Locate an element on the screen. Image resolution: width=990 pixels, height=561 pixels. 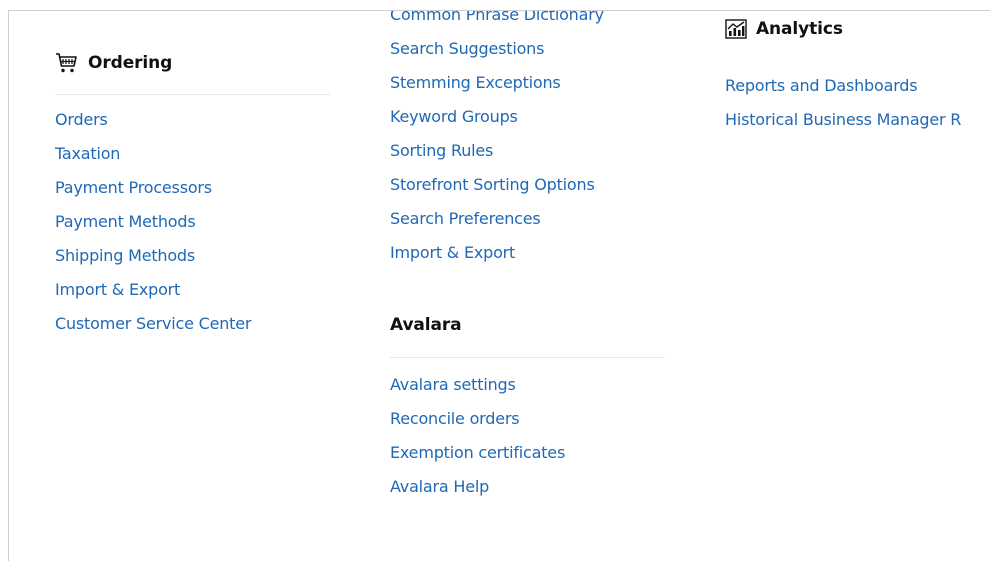
avalara-help-link: Avalara Help is located at coordinates (439, 486).